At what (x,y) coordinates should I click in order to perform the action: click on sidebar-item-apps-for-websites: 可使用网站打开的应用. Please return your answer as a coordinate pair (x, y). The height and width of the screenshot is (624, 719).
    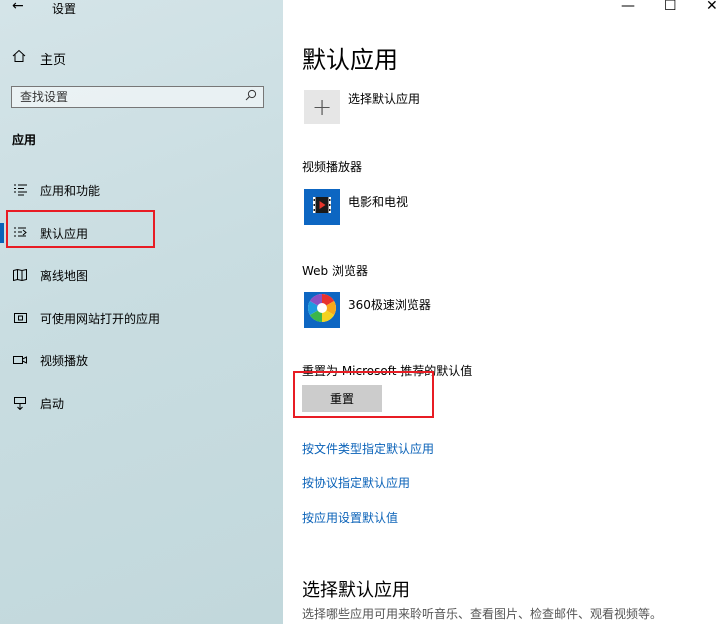
    Looking at the image, I should click on (86, 318).